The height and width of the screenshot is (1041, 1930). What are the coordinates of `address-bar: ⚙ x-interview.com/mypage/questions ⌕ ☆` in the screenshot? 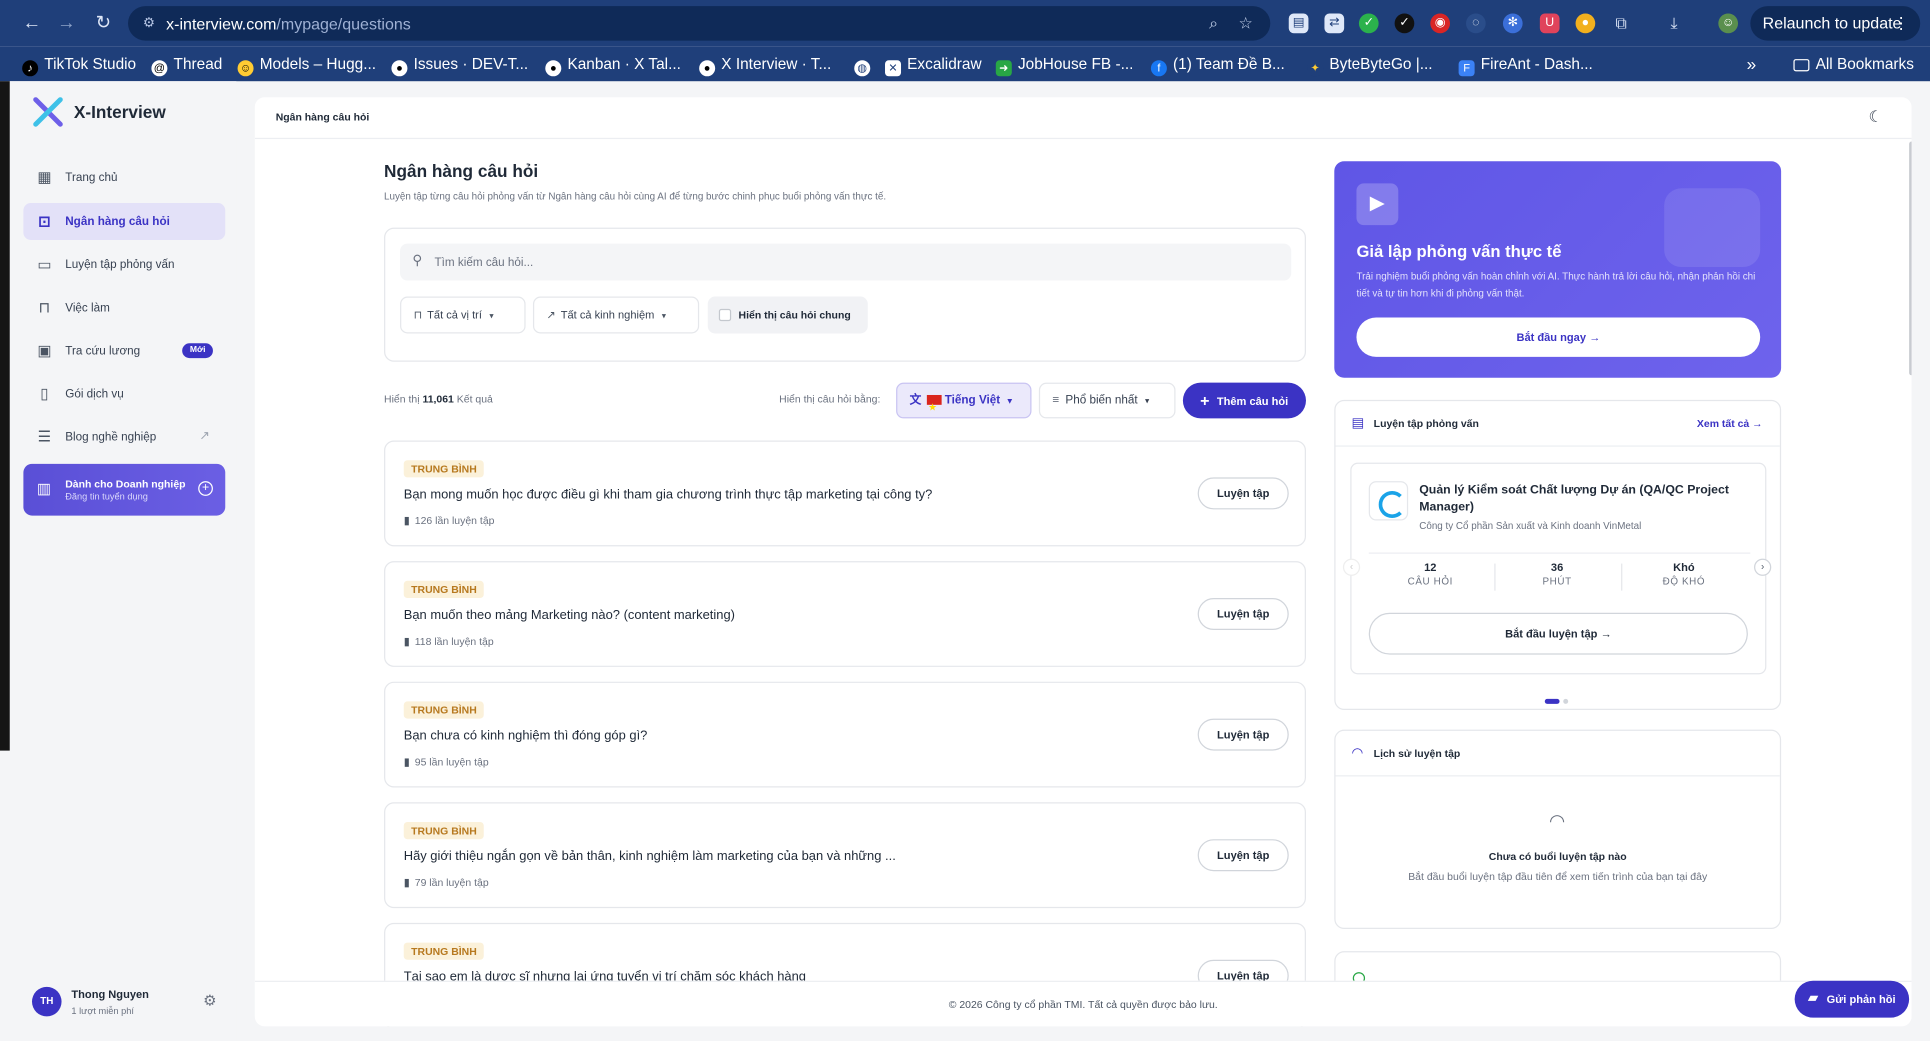 It's located at (699, 23).